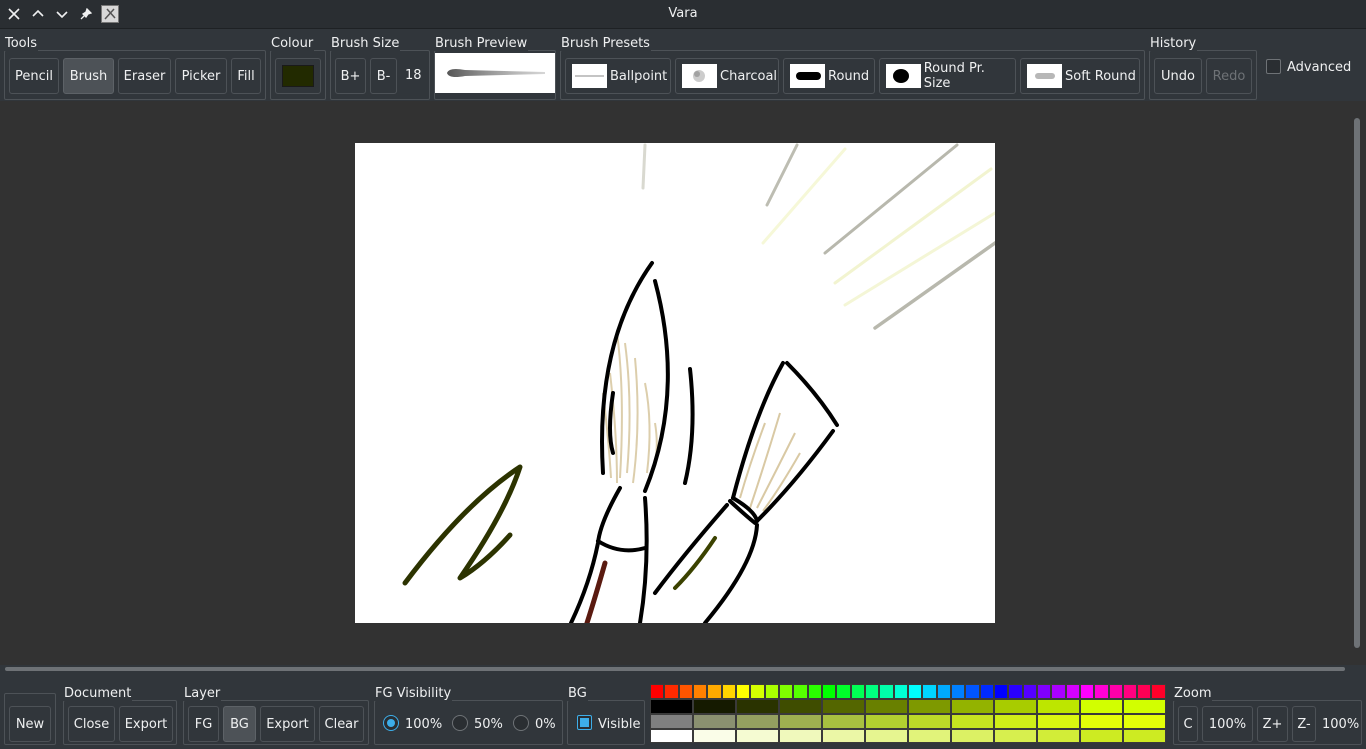 This screenshot has height=749, width=1366. What do you see at coordinates (30, 724) in the screenshot?
I see `new-button: New` at bounding box center [30, 724].